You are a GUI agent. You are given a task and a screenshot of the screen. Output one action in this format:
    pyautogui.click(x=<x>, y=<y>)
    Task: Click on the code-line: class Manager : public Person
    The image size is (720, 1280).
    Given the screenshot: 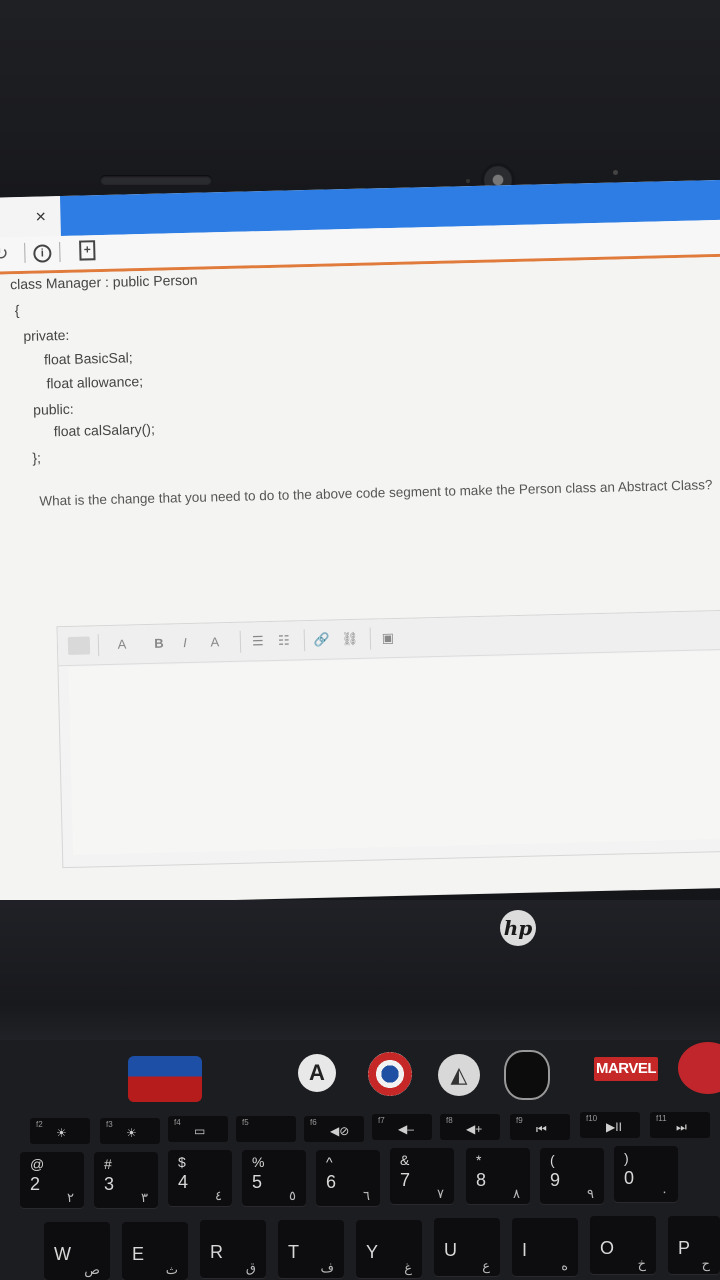 What is the action you would take?
    pyautogui.click(x=103, y=282)
    